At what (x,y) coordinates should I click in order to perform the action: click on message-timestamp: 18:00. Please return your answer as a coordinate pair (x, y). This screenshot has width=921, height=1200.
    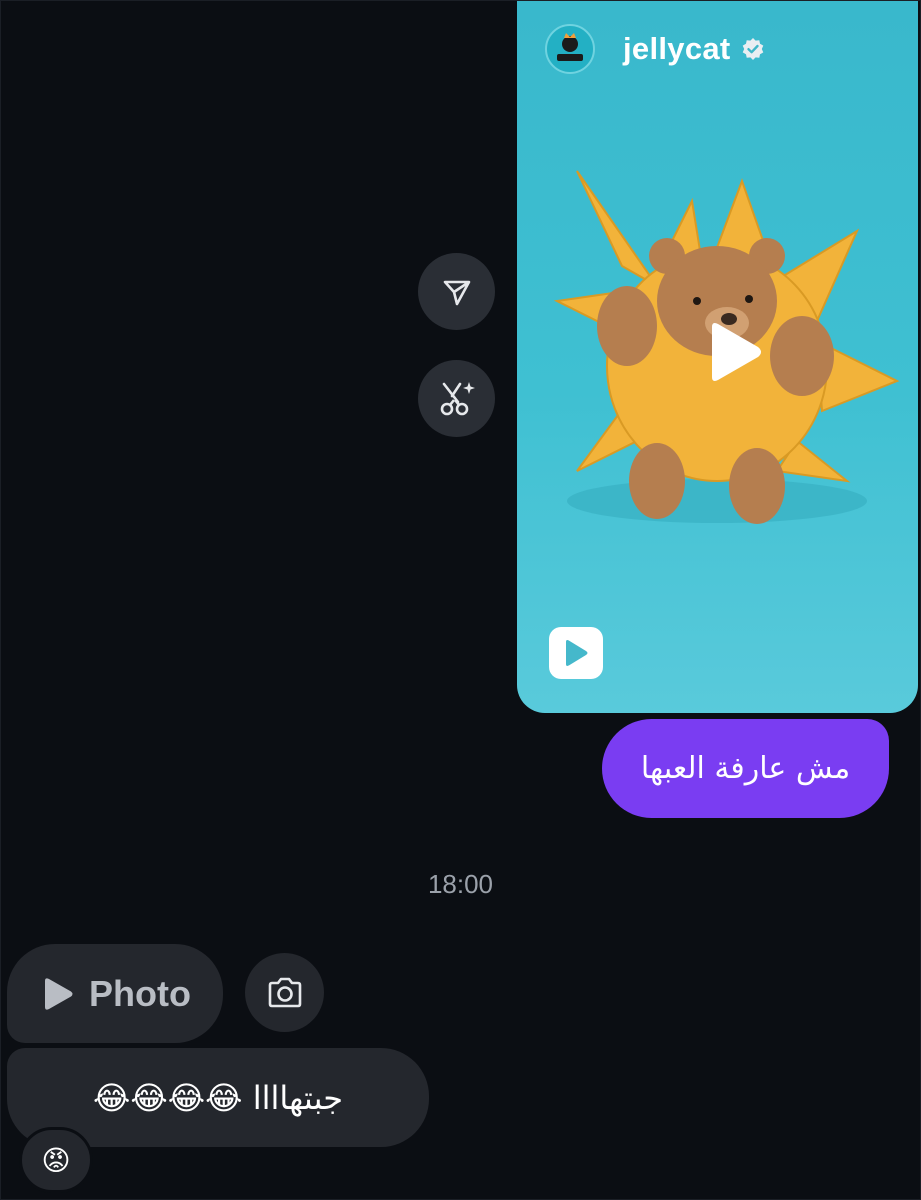
    Looking at the image, I should click on (460, 884).